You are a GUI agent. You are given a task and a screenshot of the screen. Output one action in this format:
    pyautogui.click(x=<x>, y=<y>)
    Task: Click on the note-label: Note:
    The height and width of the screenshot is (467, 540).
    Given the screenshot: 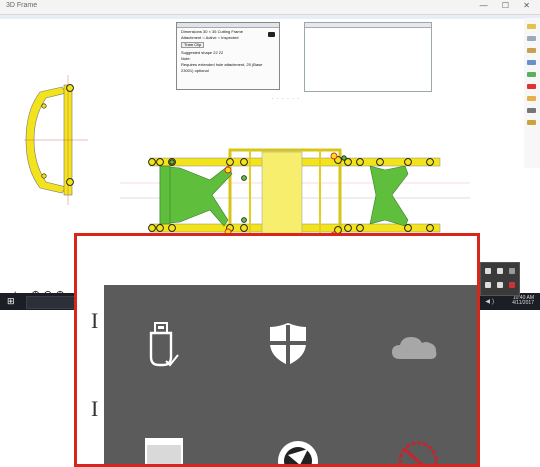 What is the action you would take?
    pyautogui.click(x=186, y=58)
    